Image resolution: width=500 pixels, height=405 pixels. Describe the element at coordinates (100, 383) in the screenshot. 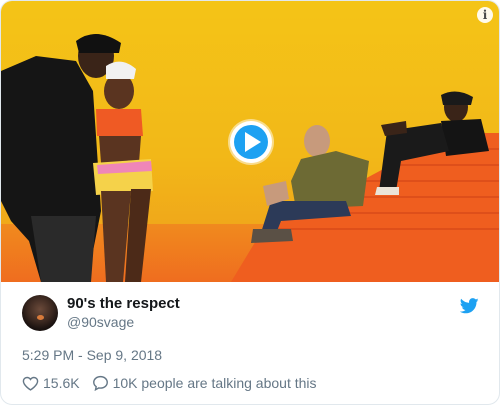

I see `speech-bubble-icon` at that location.